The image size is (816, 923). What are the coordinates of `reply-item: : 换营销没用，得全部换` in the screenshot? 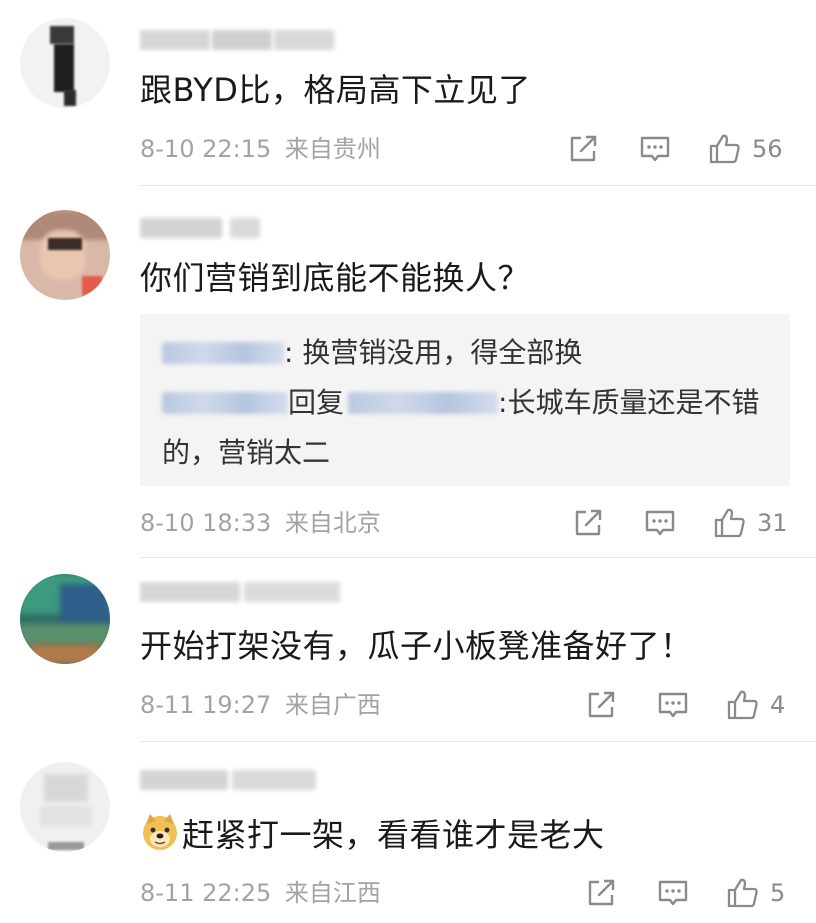 It's located at (465, 353).